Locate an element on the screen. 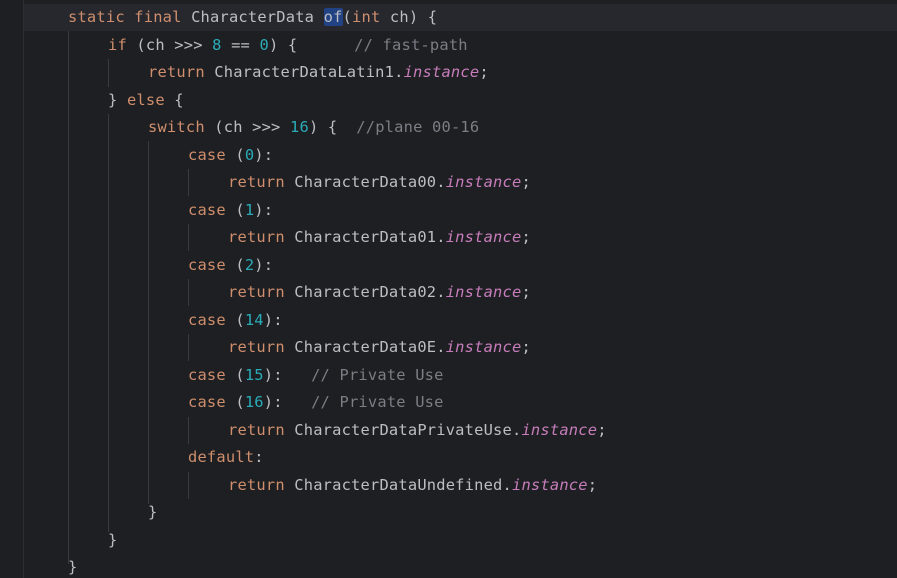 The height and width of the screenshot is (578, 897). code-line: return CharacterData01.instance; is located at coordinates (379, 237).